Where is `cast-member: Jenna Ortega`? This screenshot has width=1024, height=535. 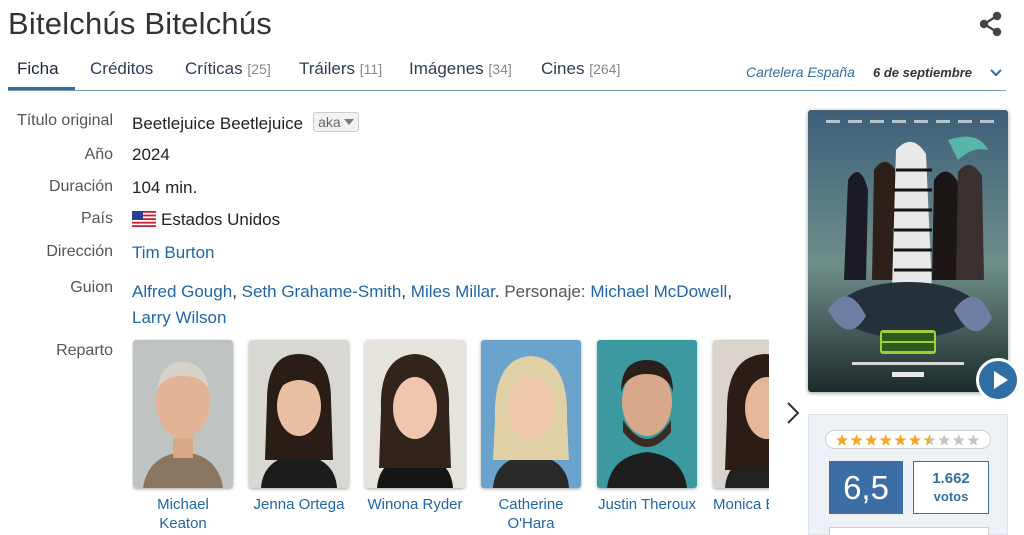
cast-member: Jenna Ortega is located at coordinates (299, 427).